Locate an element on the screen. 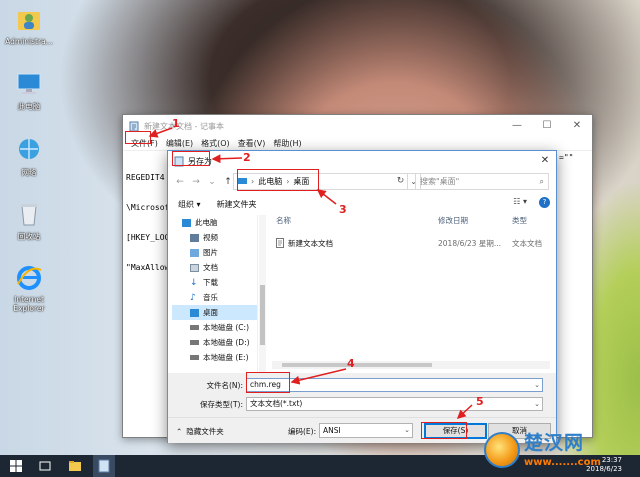  horizontal-scrollbar is located at coordinates (411, 365).